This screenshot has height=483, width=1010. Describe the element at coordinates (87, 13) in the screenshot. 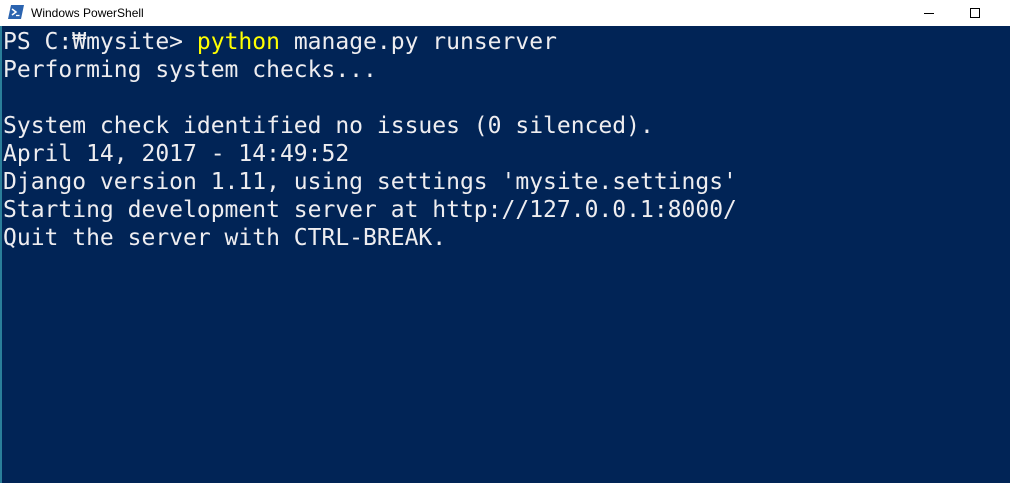

I see `window-title: Windows PowerShell` at that location.